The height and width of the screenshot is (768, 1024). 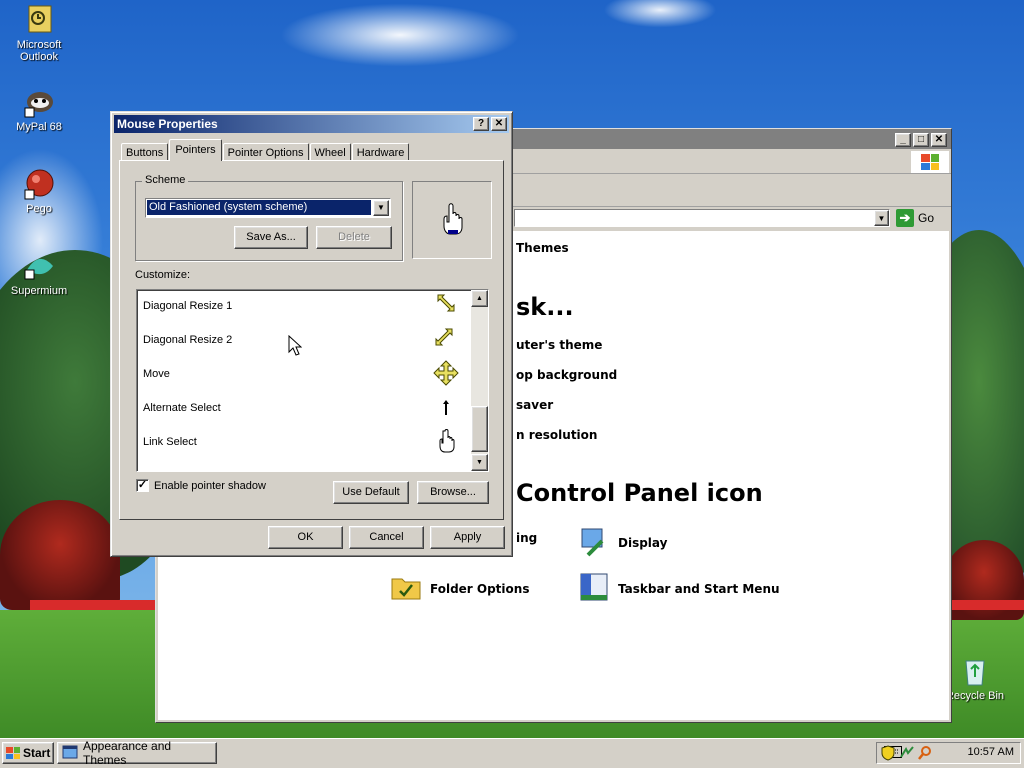 I want to click on flowers-left, so click(x=95, y=605).